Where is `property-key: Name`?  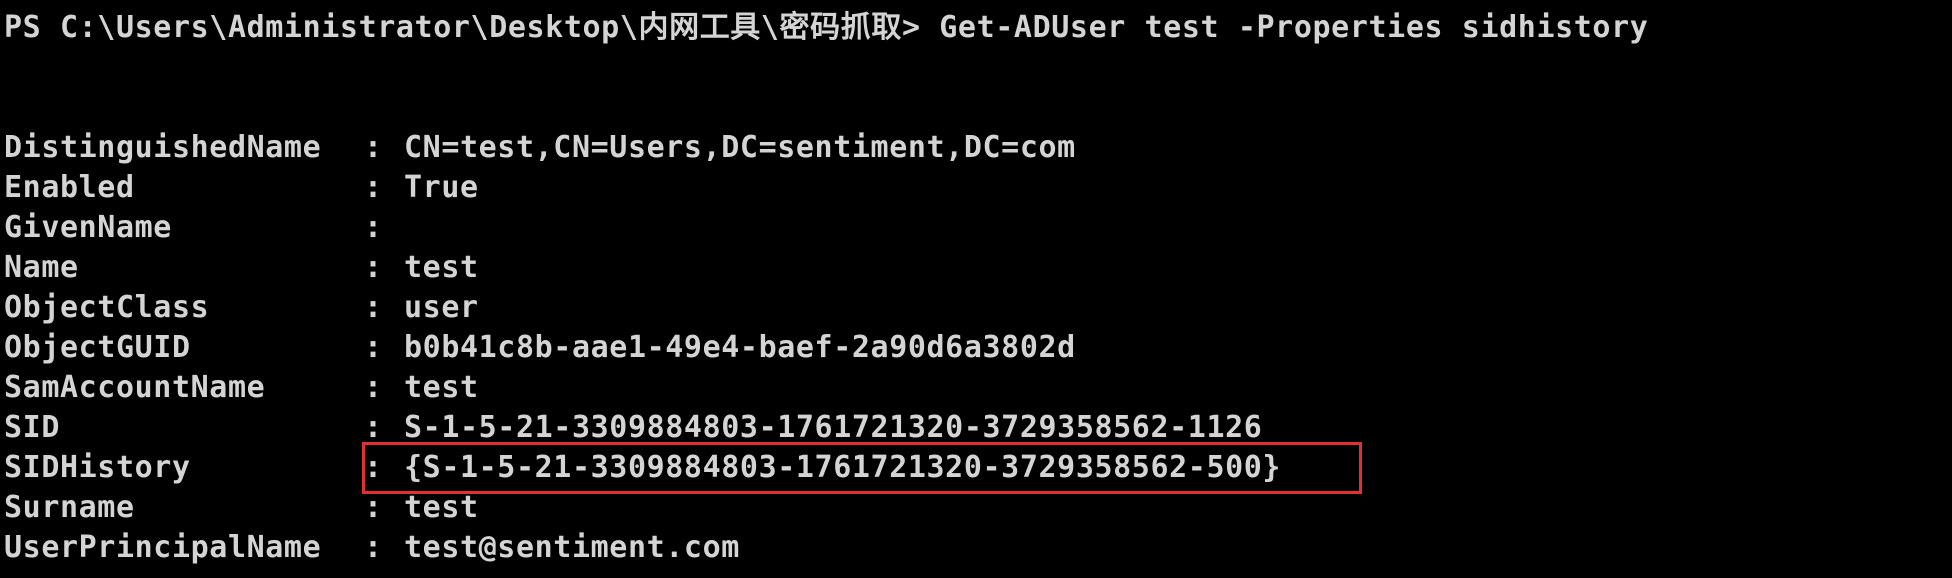 property-key: Name is located at coordinates (41, 267).